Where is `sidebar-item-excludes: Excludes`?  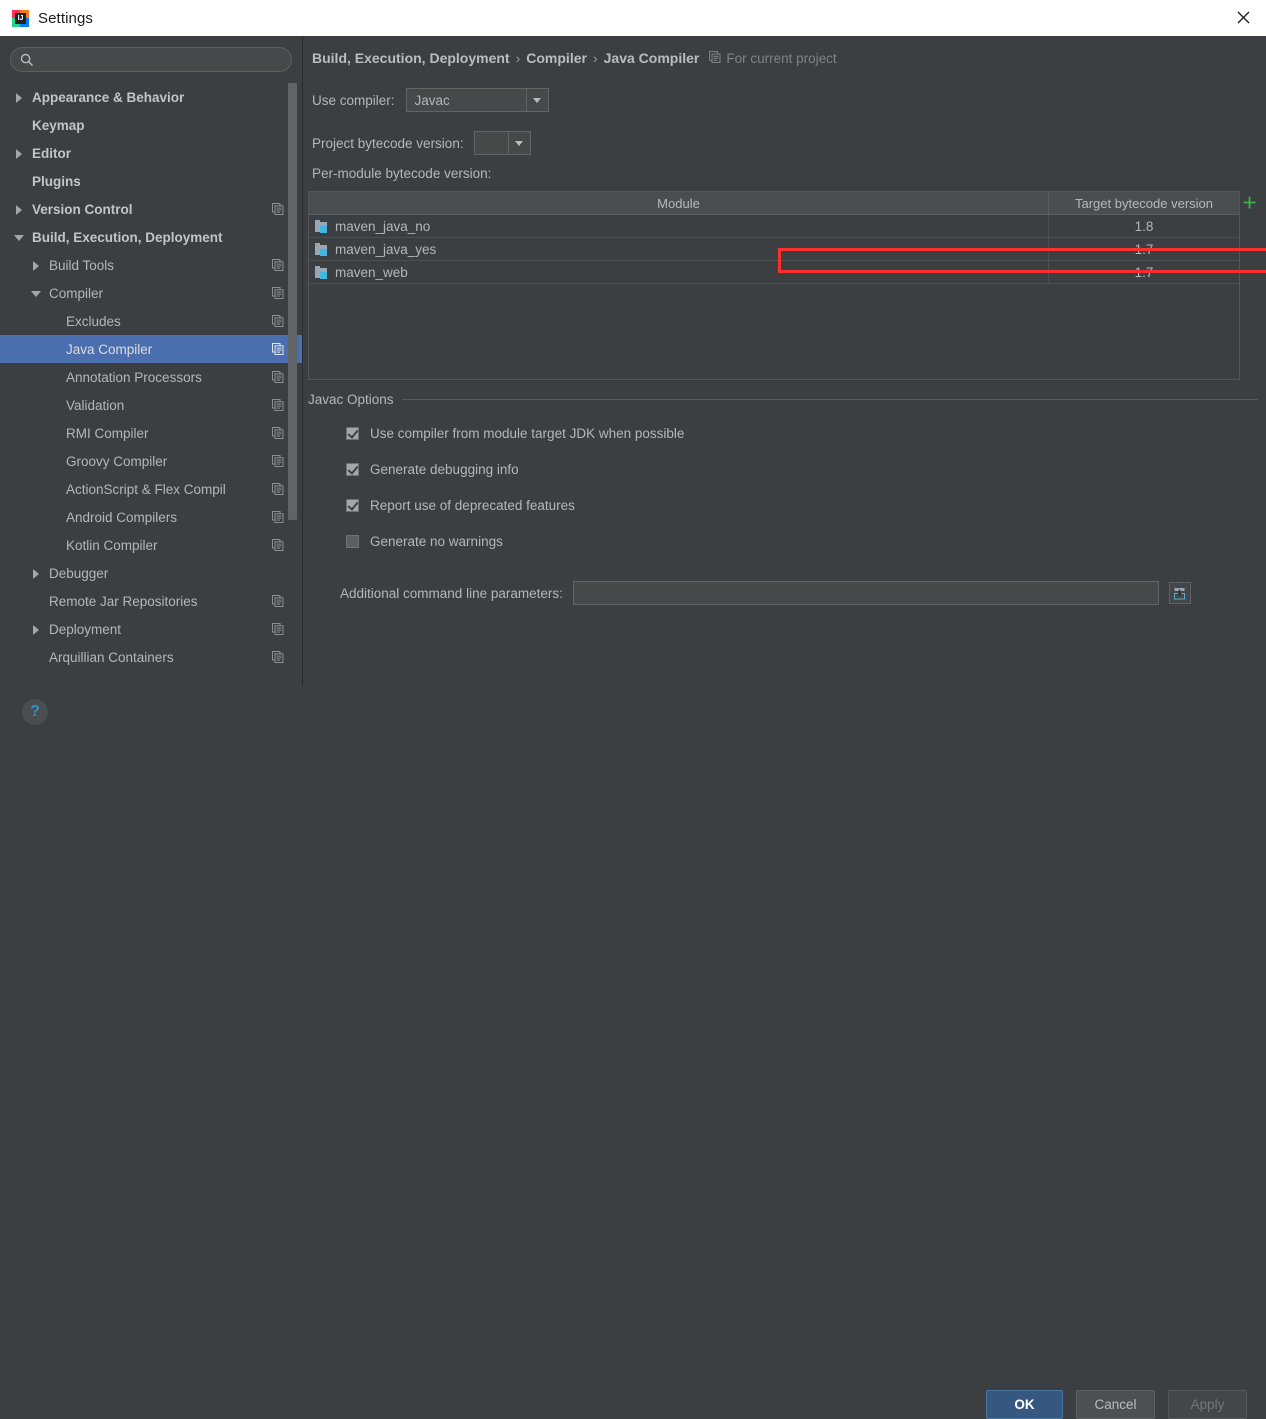
sidebar-item-excludes: Excludes is located at coordinates (151, 321).